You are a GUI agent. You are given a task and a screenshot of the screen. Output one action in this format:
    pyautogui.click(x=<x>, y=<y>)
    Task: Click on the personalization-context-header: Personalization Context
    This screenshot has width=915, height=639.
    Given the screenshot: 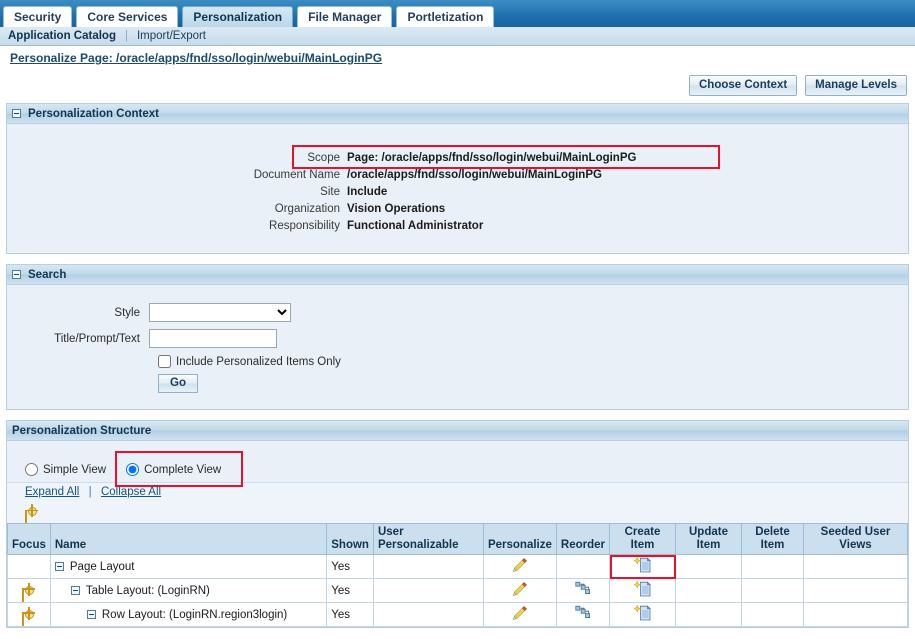 What is the action you would take?
    pyautogui.click(x=457, y=114)
    